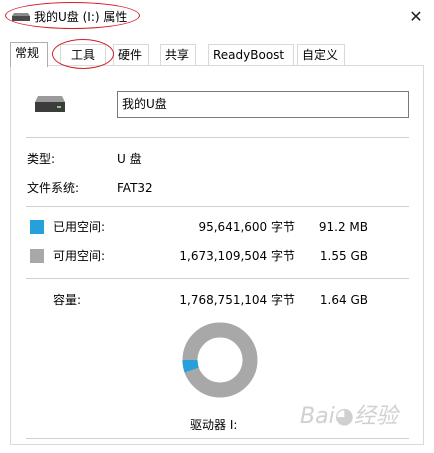 The height and width of the screenshot is (453, 434). Describe the element at coordinates (237, 300) in the screenshot. I see `capacity-bytes: 1,768,751,104 字节` at that location.